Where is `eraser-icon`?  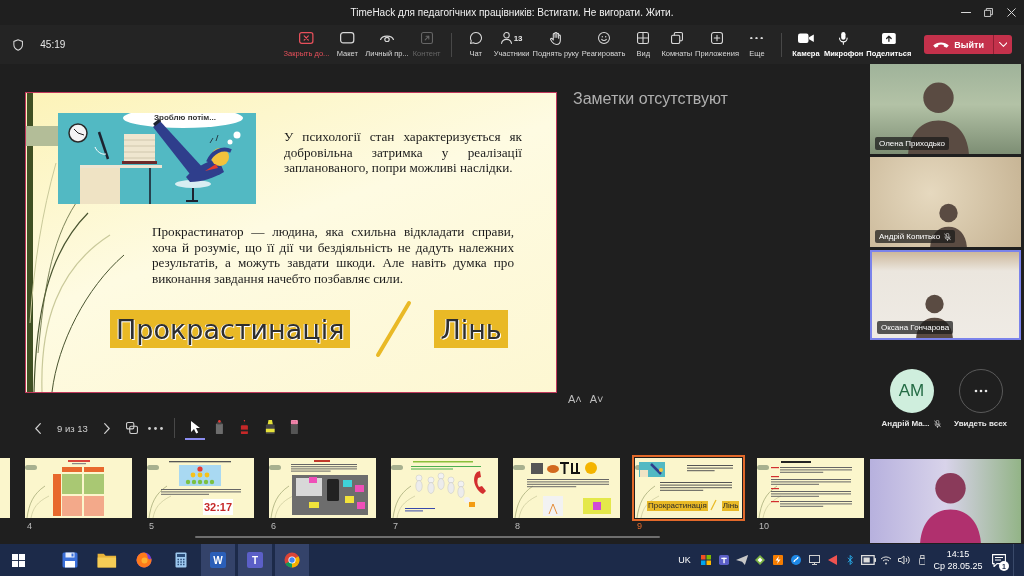 eraser-icon is located at coordinates (295, 427).